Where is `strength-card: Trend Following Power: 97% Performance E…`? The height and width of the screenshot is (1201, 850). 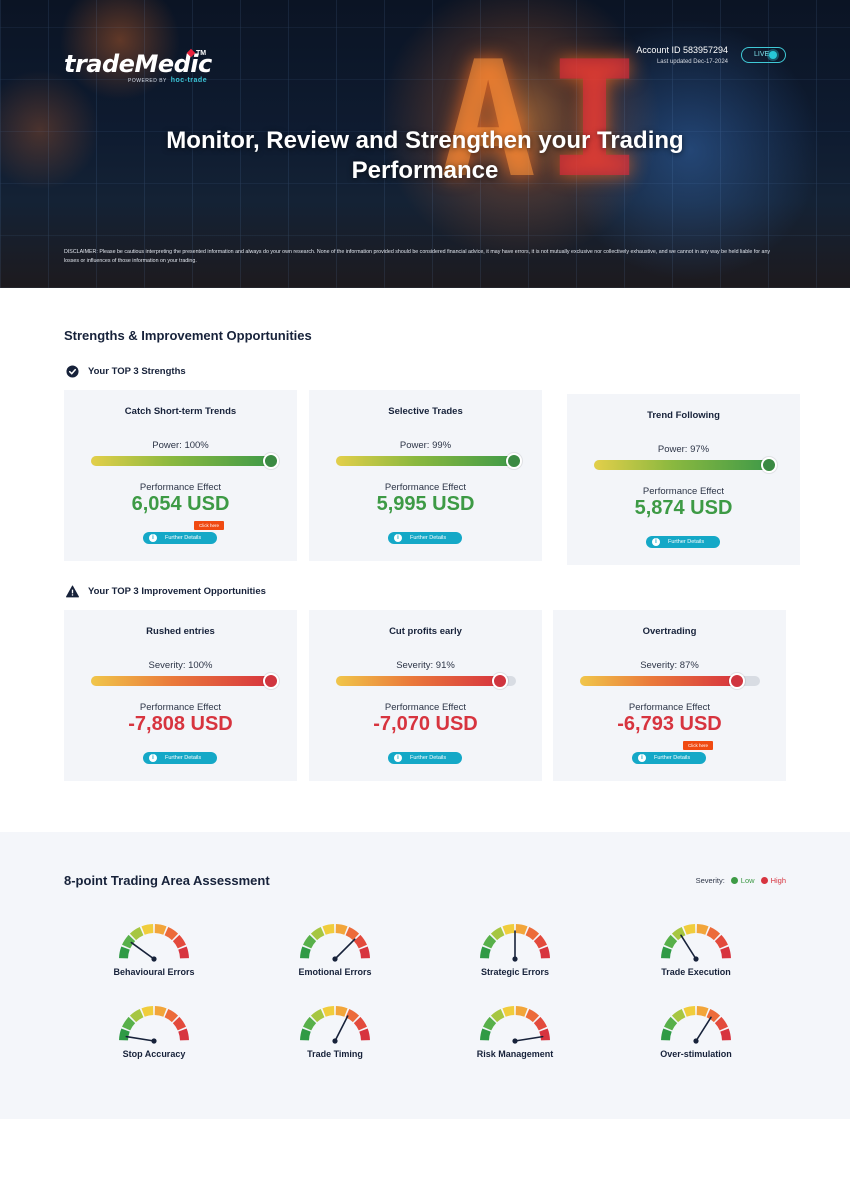 strength-card: Trend Following Power: 97% Performance E… is located at coordinates (683, 479).